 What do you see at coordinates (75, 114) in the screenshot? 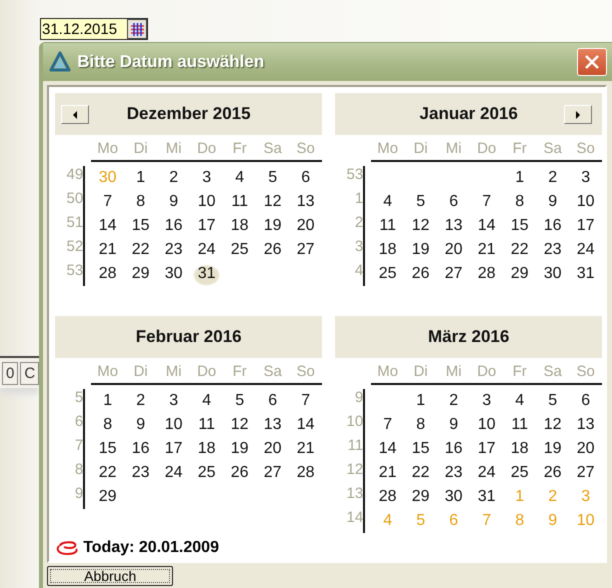
I see `previous-month-button` at bounding box center [75, 114].